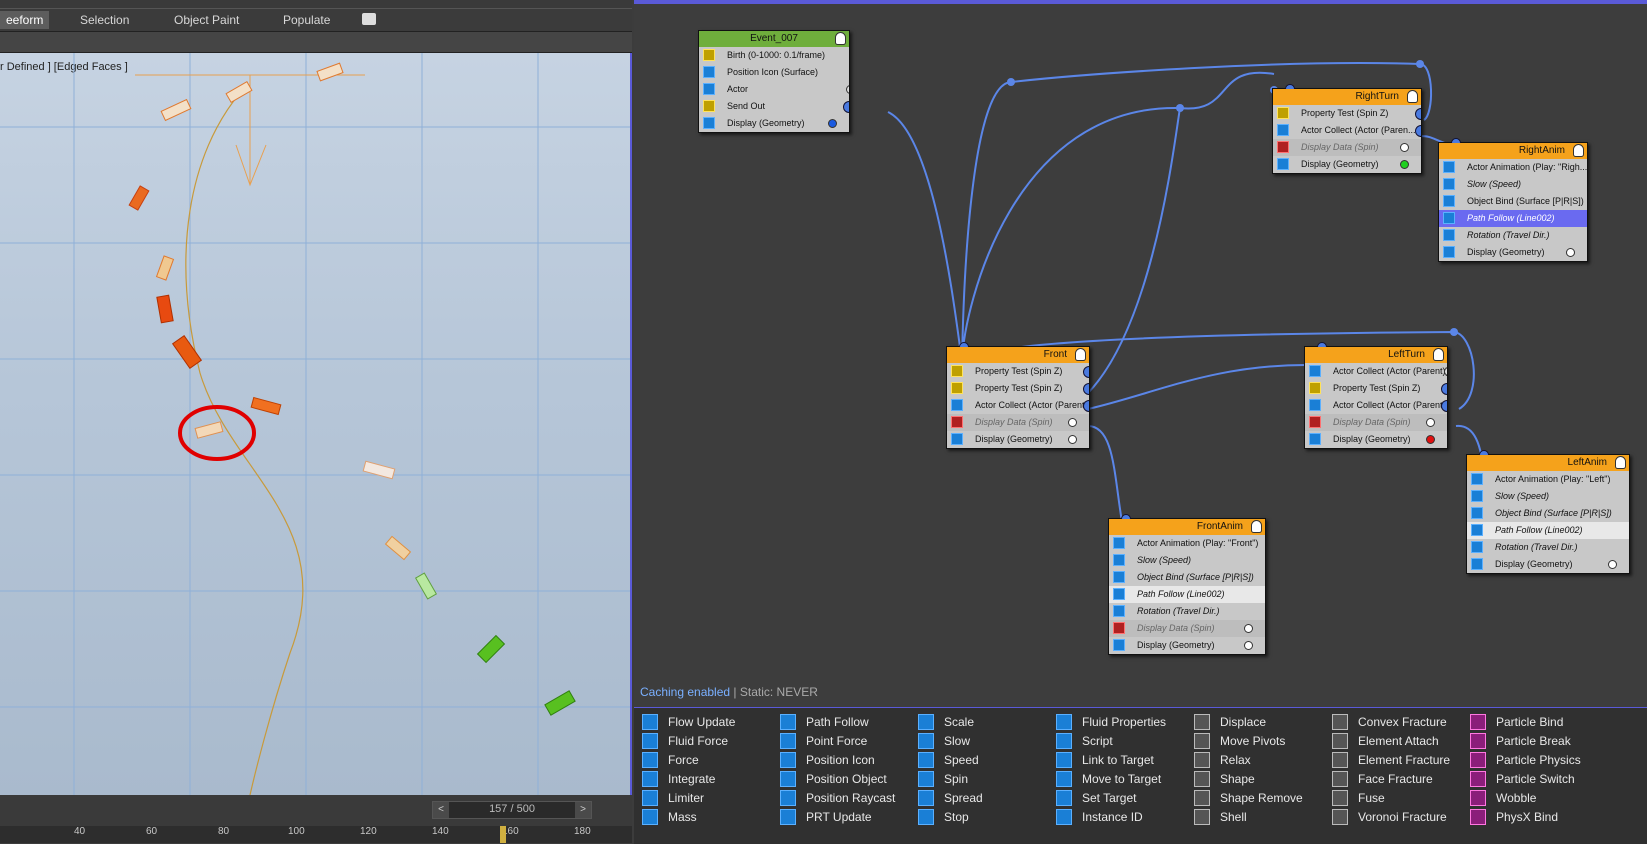 Image resolution: width=1647 pixels, height=844 pixels. I want to click on node-title: LeftTurn, so click(1376, 355).